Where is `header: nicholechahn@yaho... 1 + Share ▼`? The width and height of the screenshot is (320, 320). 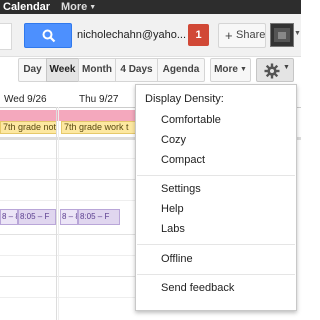 header: nicholechahn@yaho... 1 + Share ▼ is located at coordinates (150, 35).